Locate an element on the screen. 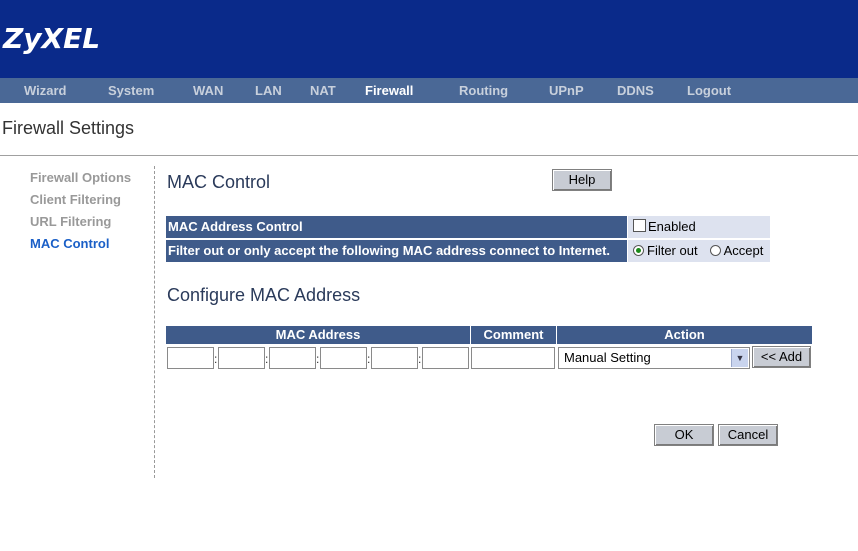  nav-upnp: UPnP is located at coordinates (566, 90).